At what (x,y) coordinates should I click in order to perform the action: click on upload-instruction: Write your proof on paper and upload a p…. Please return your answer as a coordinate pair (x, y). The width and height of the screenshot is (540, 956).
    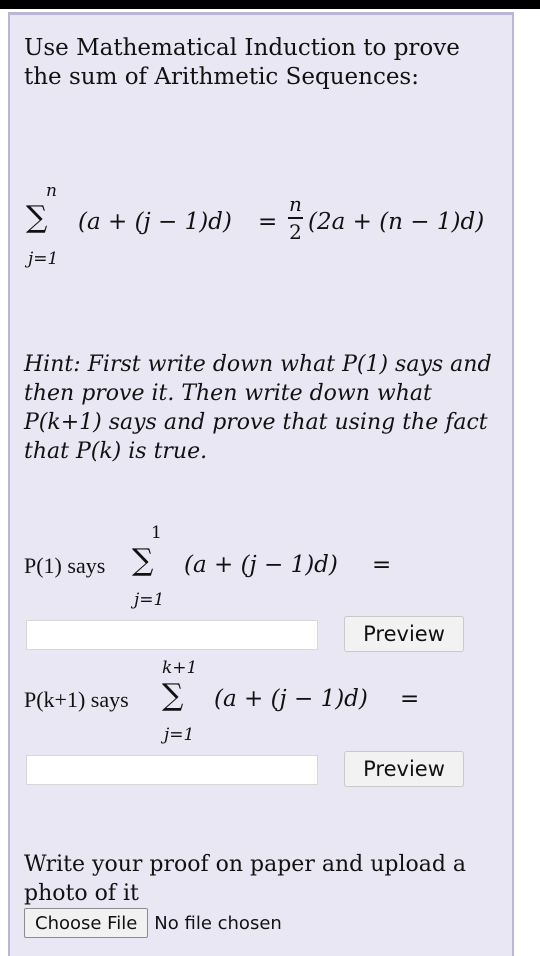
    Looking at the image, I should click on (245, 879).